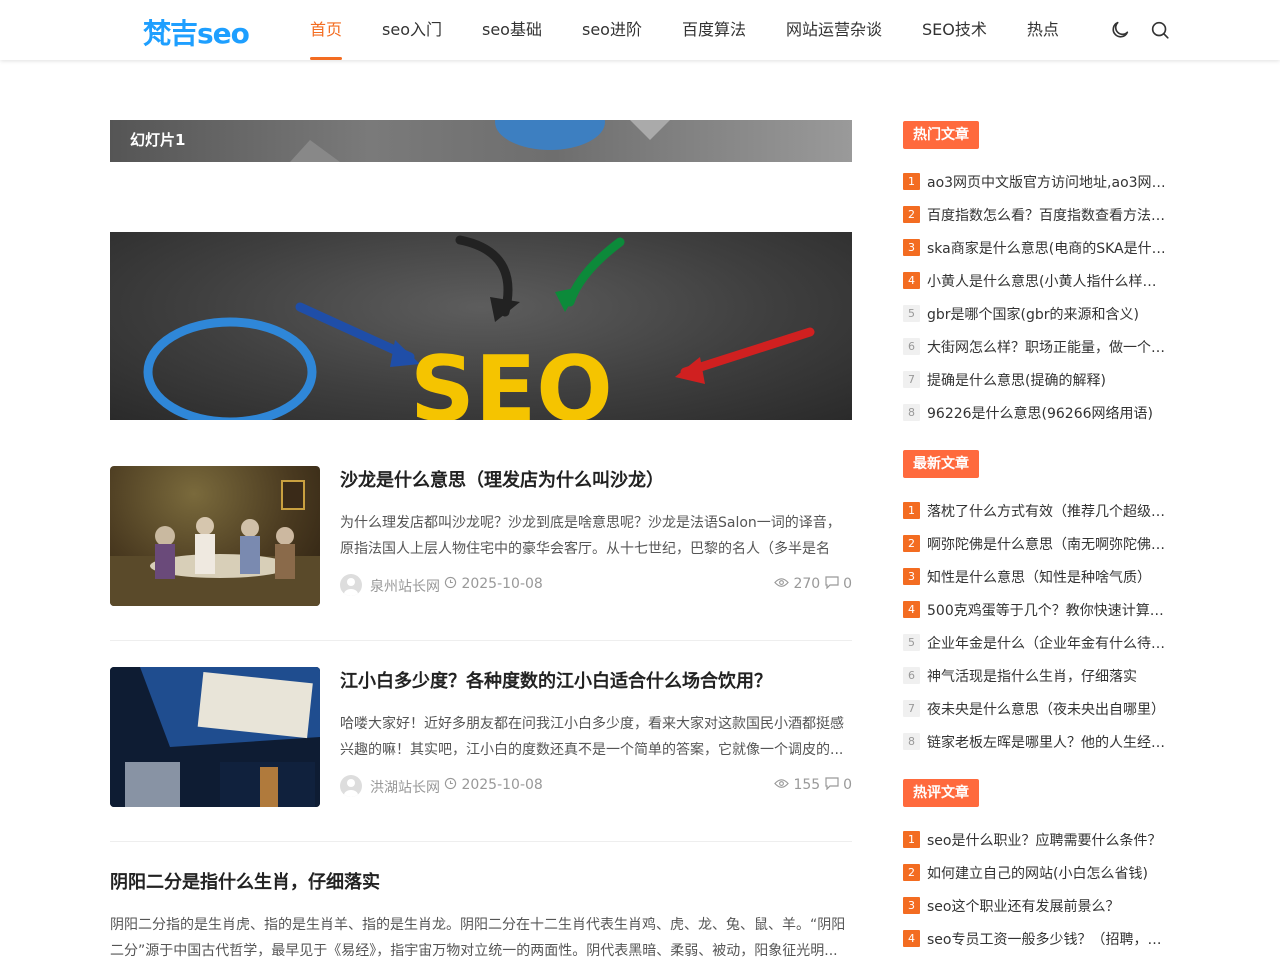 This screenshot has width=1280, height=964. Describe the element at coordinates (450, 783) in the screenshot. I see `clock-icon` at that location.